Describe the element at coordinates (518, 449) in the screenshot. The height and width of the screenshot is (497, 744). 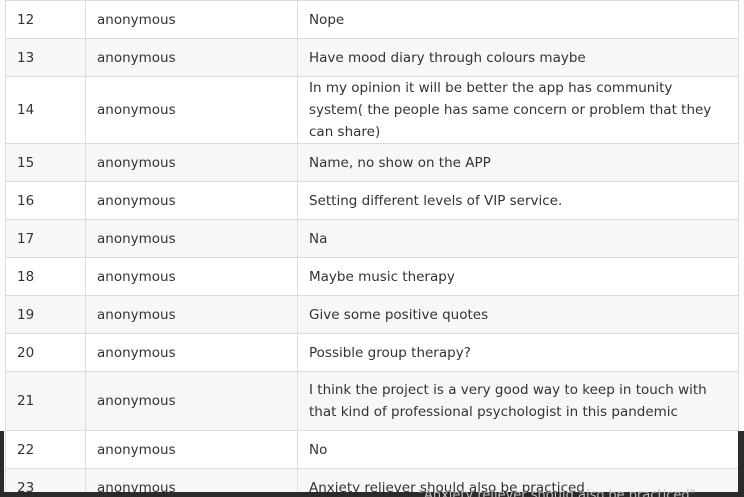
I see `response-text: No` at that location.